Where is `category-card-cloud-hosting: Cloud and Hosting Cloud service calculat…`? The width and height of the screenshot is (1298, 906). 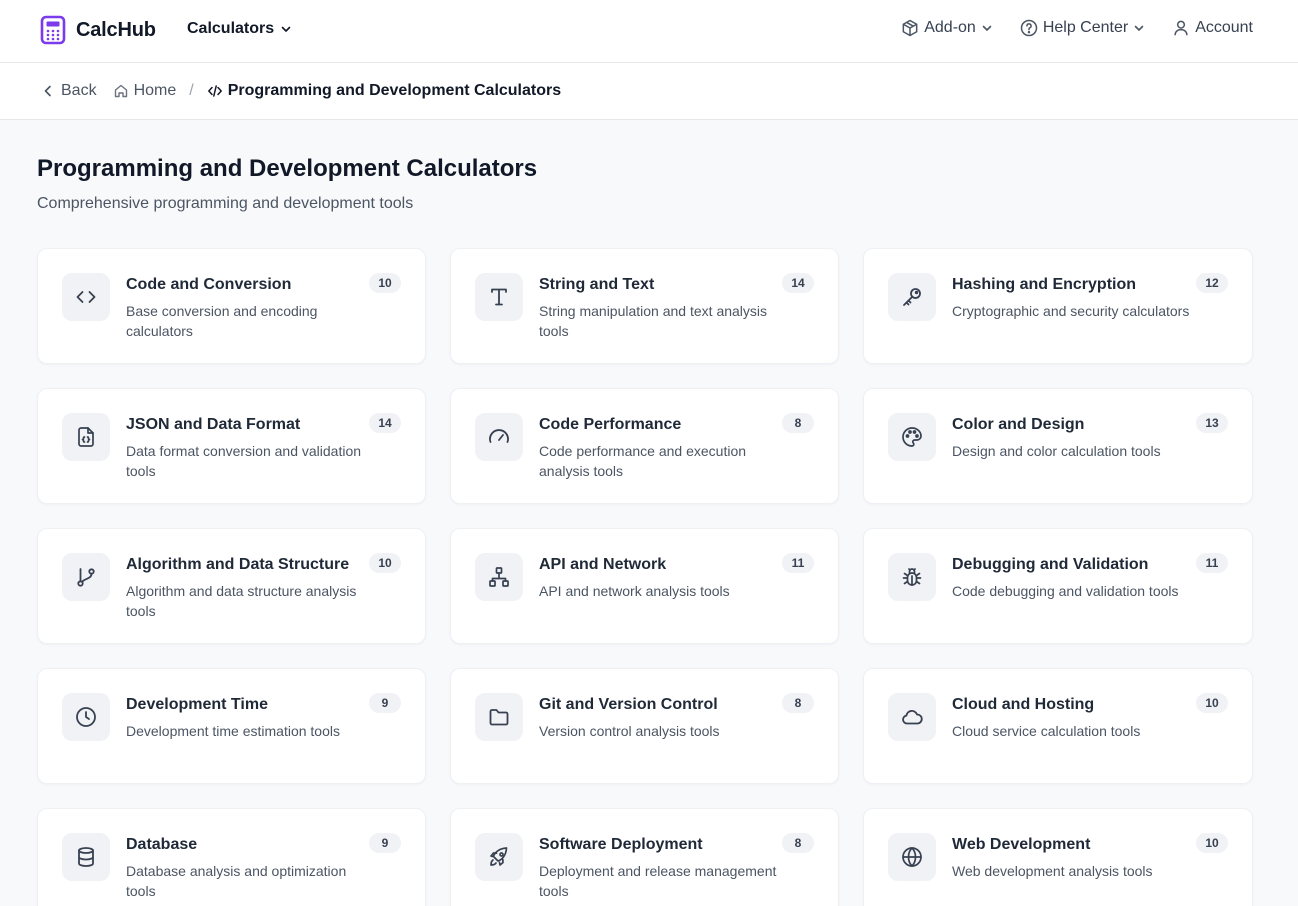
category-card-cloud-hosting: Cloud and Hosting Cloud service calculat… is located at coordinates (1058, 726).